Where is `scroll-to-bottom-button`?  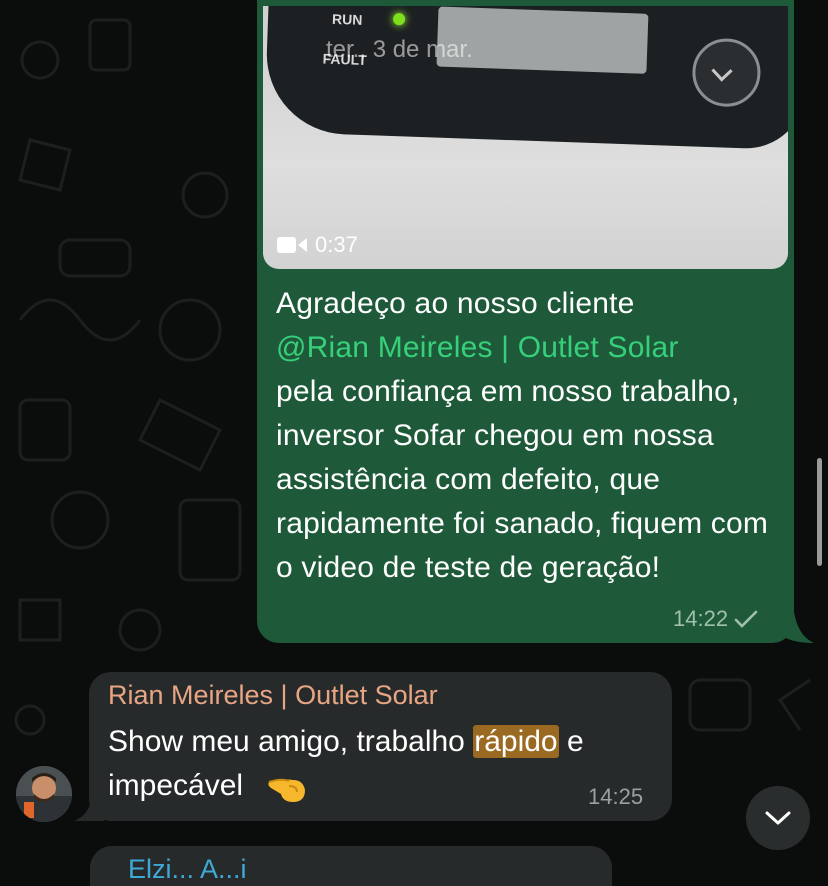 scroll-to-bottom-button is located at coordinates (778, 818).